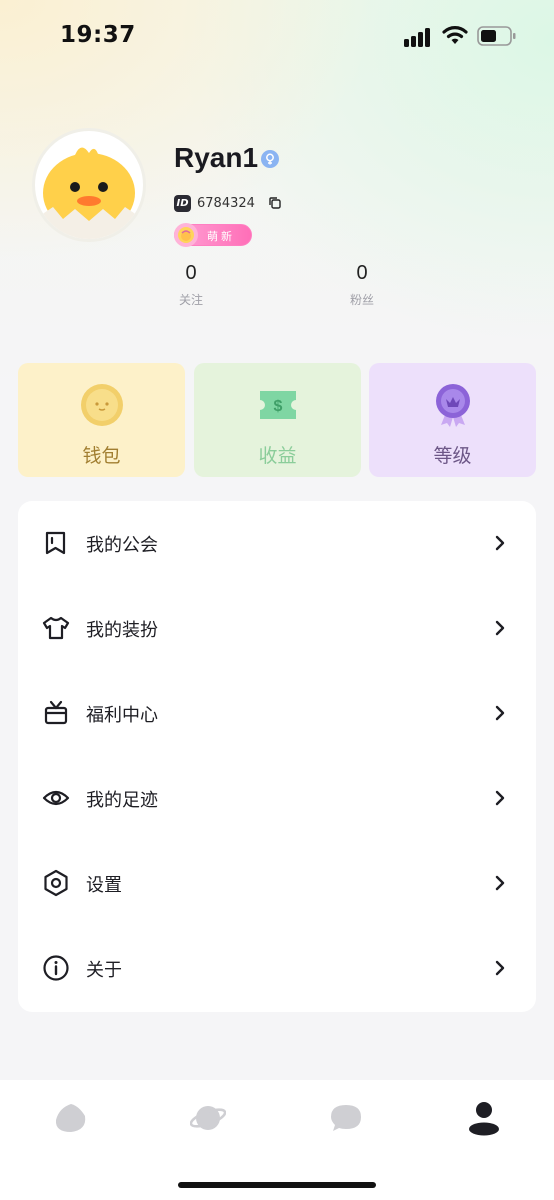 The width and height of the screenshot is (554, 1200). What do you see at coordinates (277, 883) in the screenshot?
I see `menu-item-settings: 设置` at bounding box center [277, 883].